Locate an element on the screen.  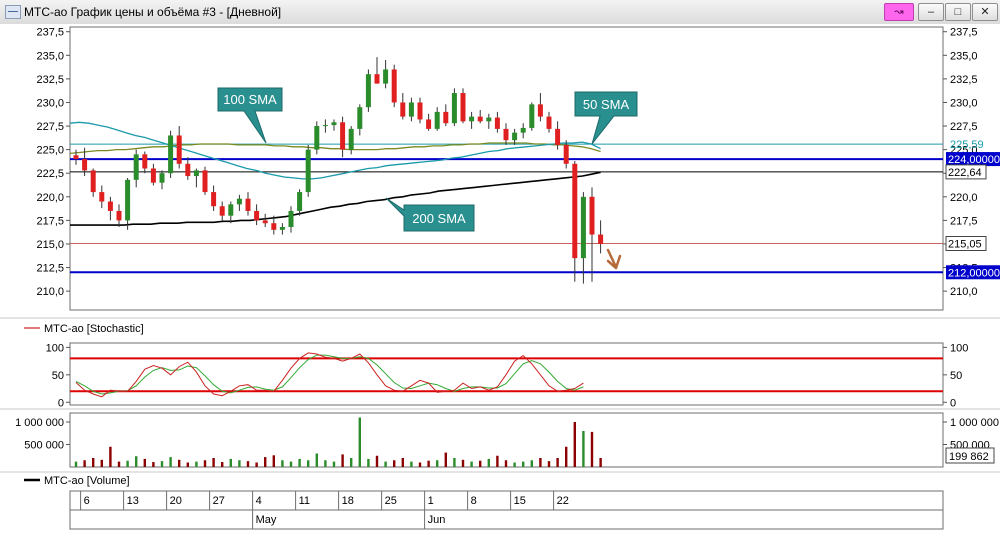
price-tick-label-right: 217,5 is located at coordinates (964, 221).